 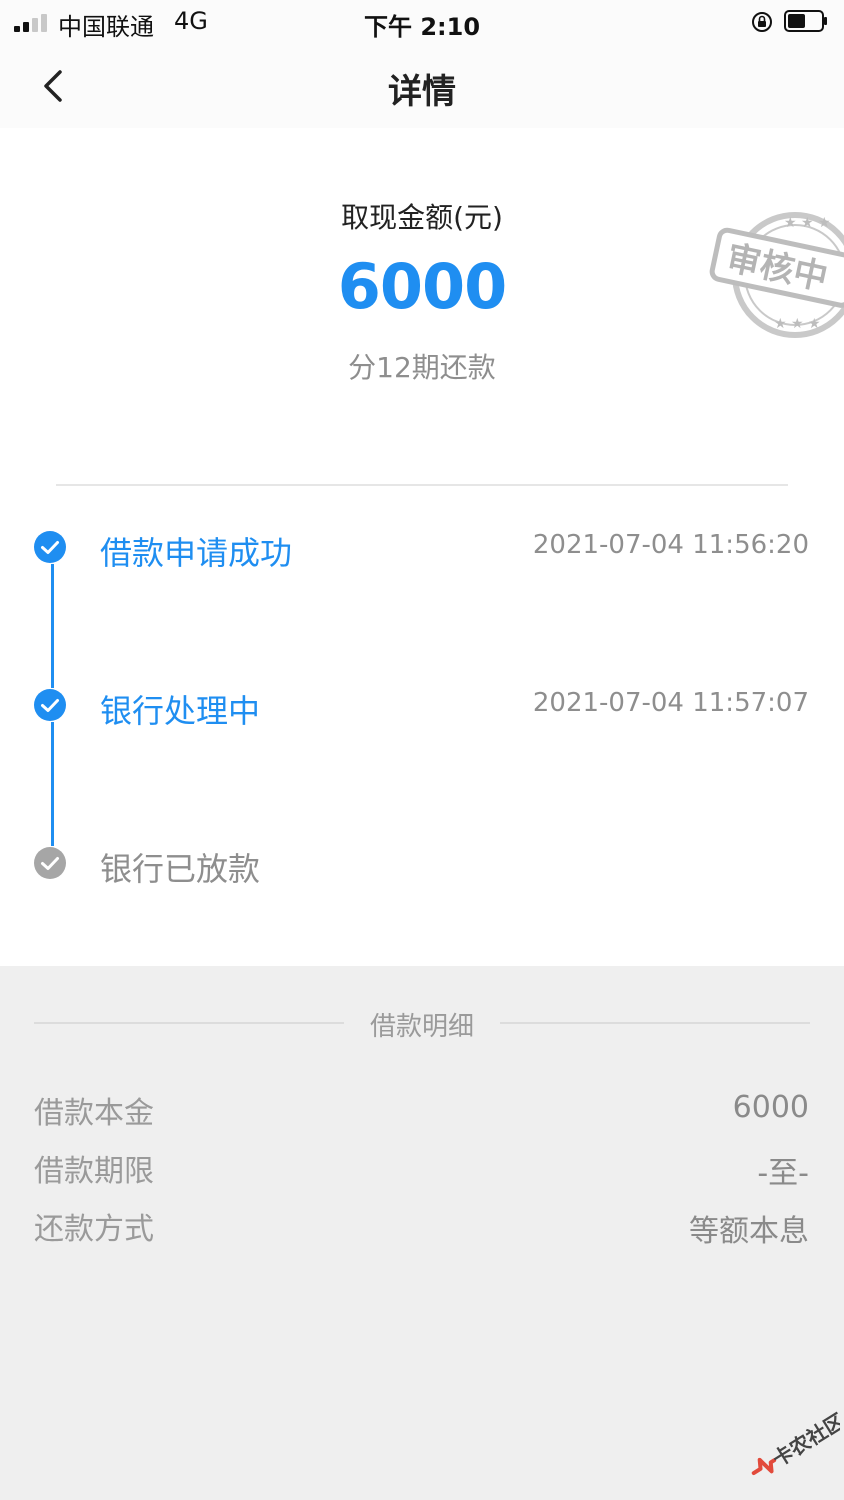 I want to click on detail-label-principal: 借款本金, so click(x=94, y=1113).